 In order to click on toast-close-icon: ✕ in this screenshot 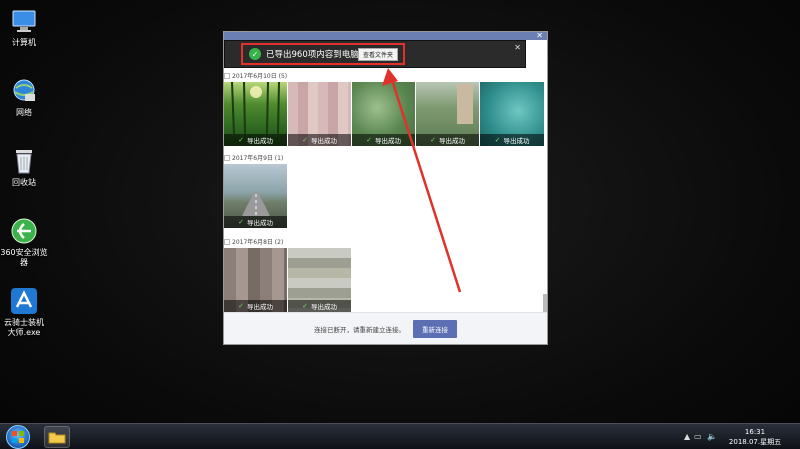, I will do `click(517, 47)`.